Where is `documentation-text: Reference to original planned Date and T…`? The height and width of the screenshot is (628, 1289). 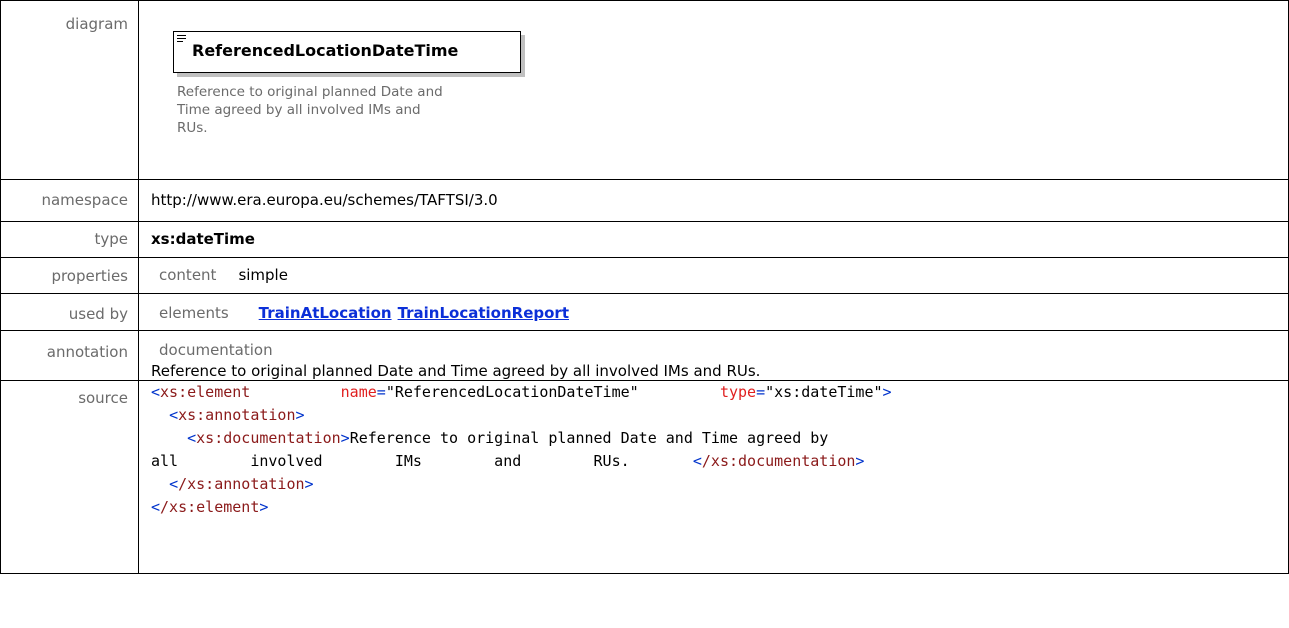
documentation-text: Reference to original planned Date and T… is located at coordinates (456, 371).